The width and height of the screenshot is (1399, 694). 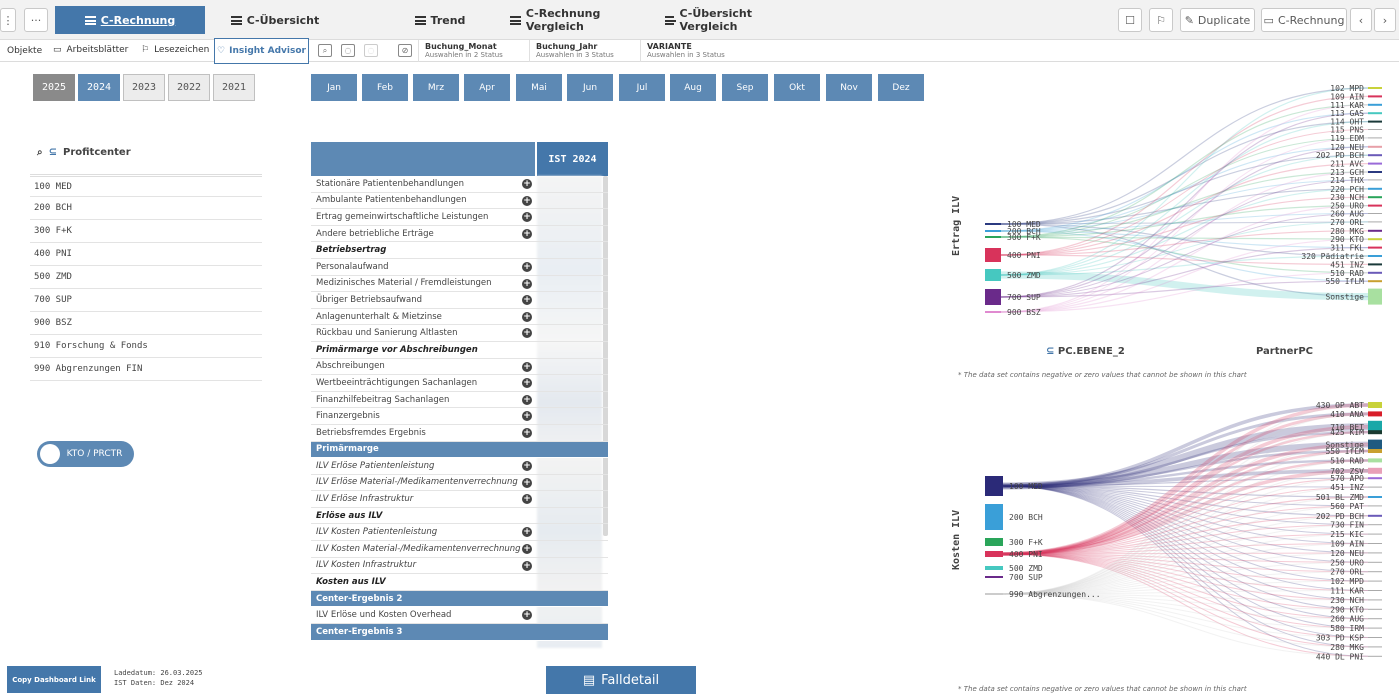 What do you see at coordinates (459, 533) in the screenshot?
I see `table-row: ILV Kosten Patientenleistung +` at bounding box center [459, 533].